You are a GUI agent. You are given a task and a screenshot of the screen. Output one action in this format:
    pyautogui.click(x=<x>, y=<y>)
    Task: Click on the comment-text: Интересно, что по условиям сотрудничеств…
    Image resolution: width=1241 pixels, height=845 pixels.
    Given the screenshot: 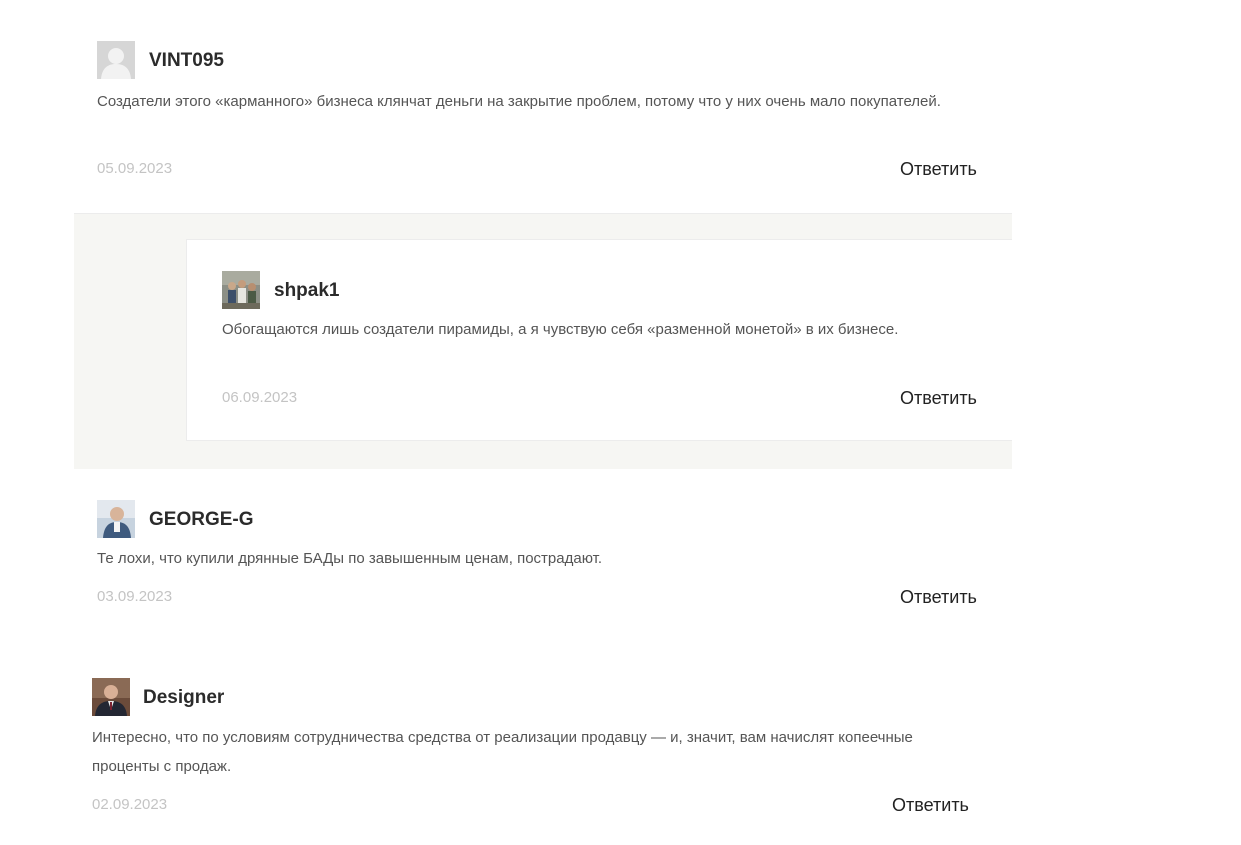 What is the action you would take?
    pyautogui.click(x=502, y=752)
    